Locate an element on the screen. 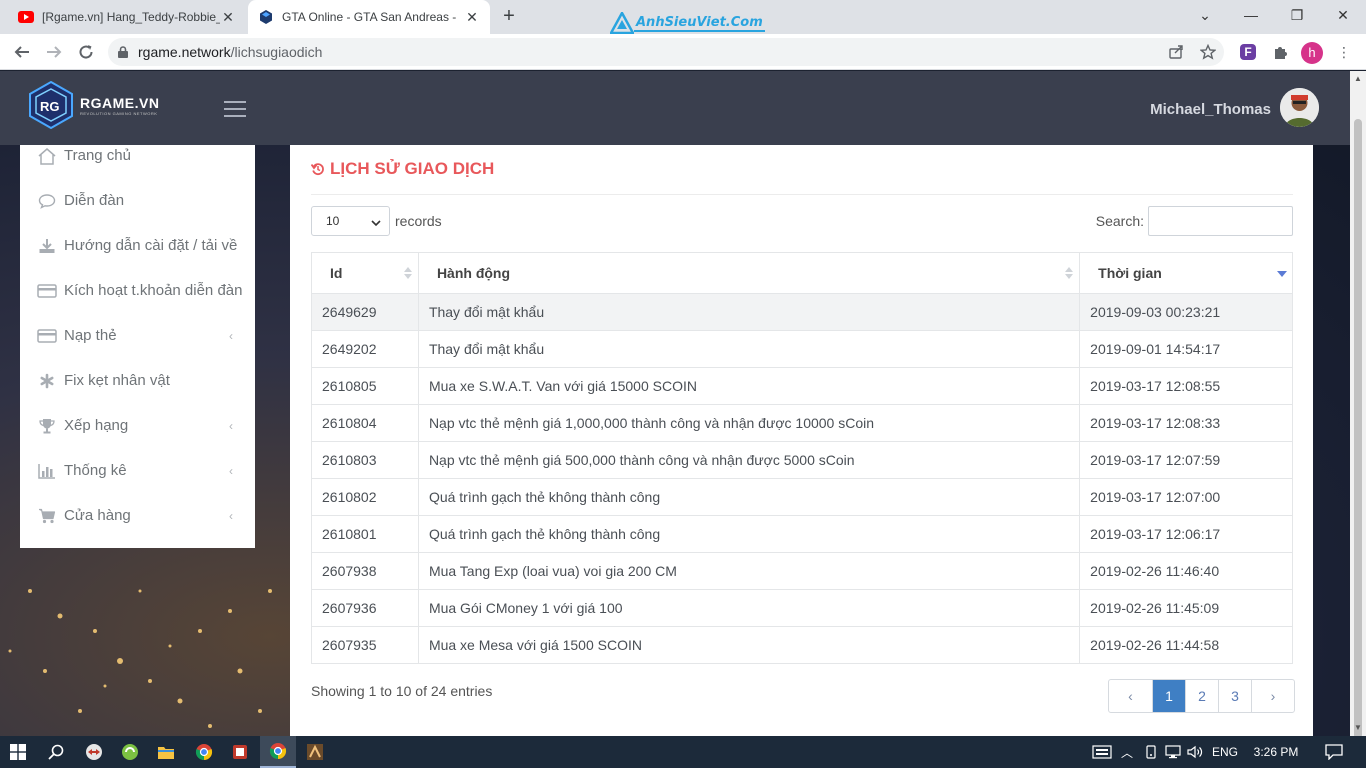  pagination-prev-button: ‹ is located at coordinates (1130, 696).